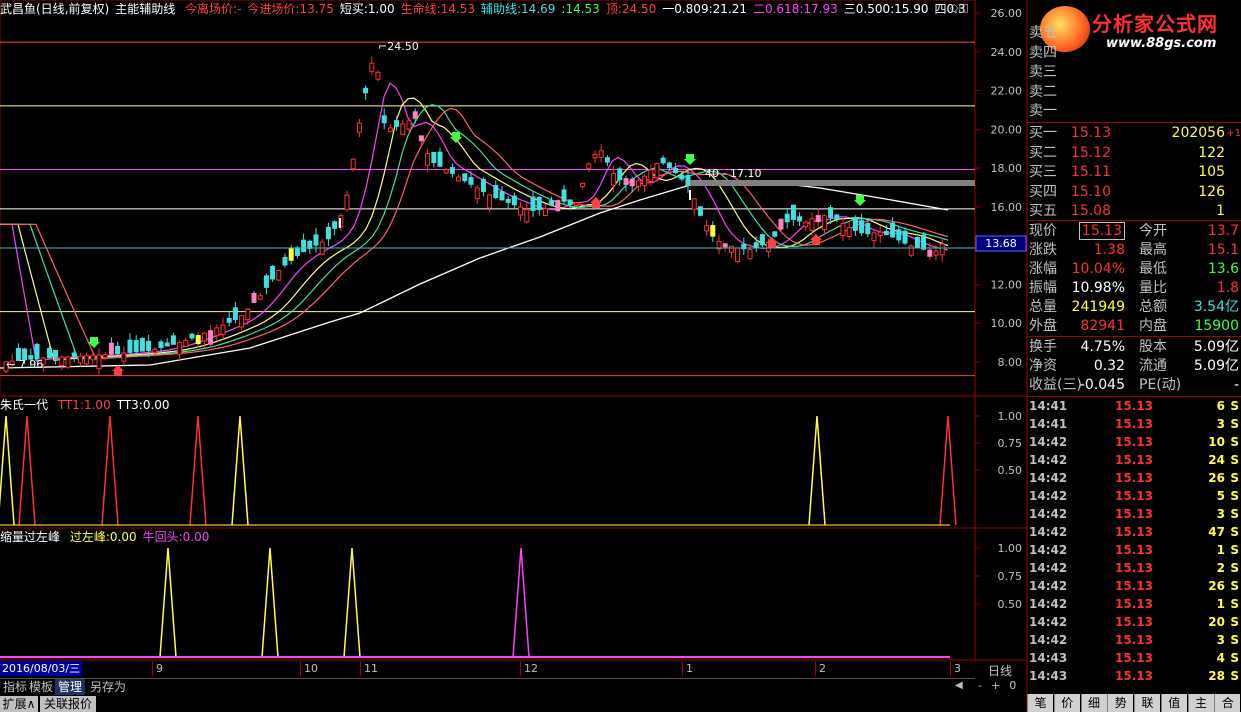 This screenshot has width=1241, height=712. What do you see at coordinates (1120, 703) in the screenshot?
I see `panel-view-button: 势` at bounding box center [1120, 703].